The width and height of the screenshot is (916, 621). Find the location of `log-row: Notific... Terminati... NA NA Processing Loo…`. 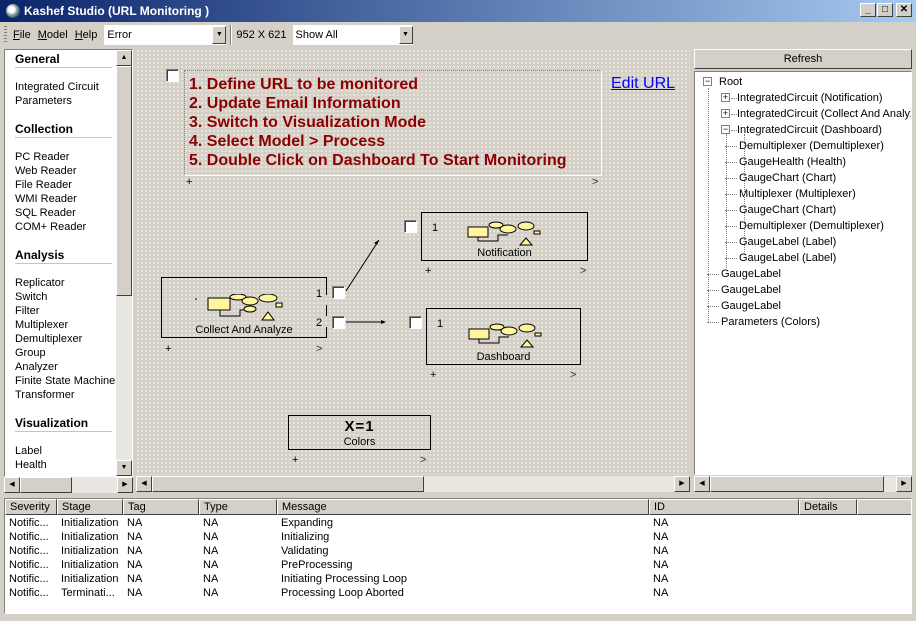

log-row: Notific... Terminati... NA NA Processing Loo… is located at coordinates (431, 593).